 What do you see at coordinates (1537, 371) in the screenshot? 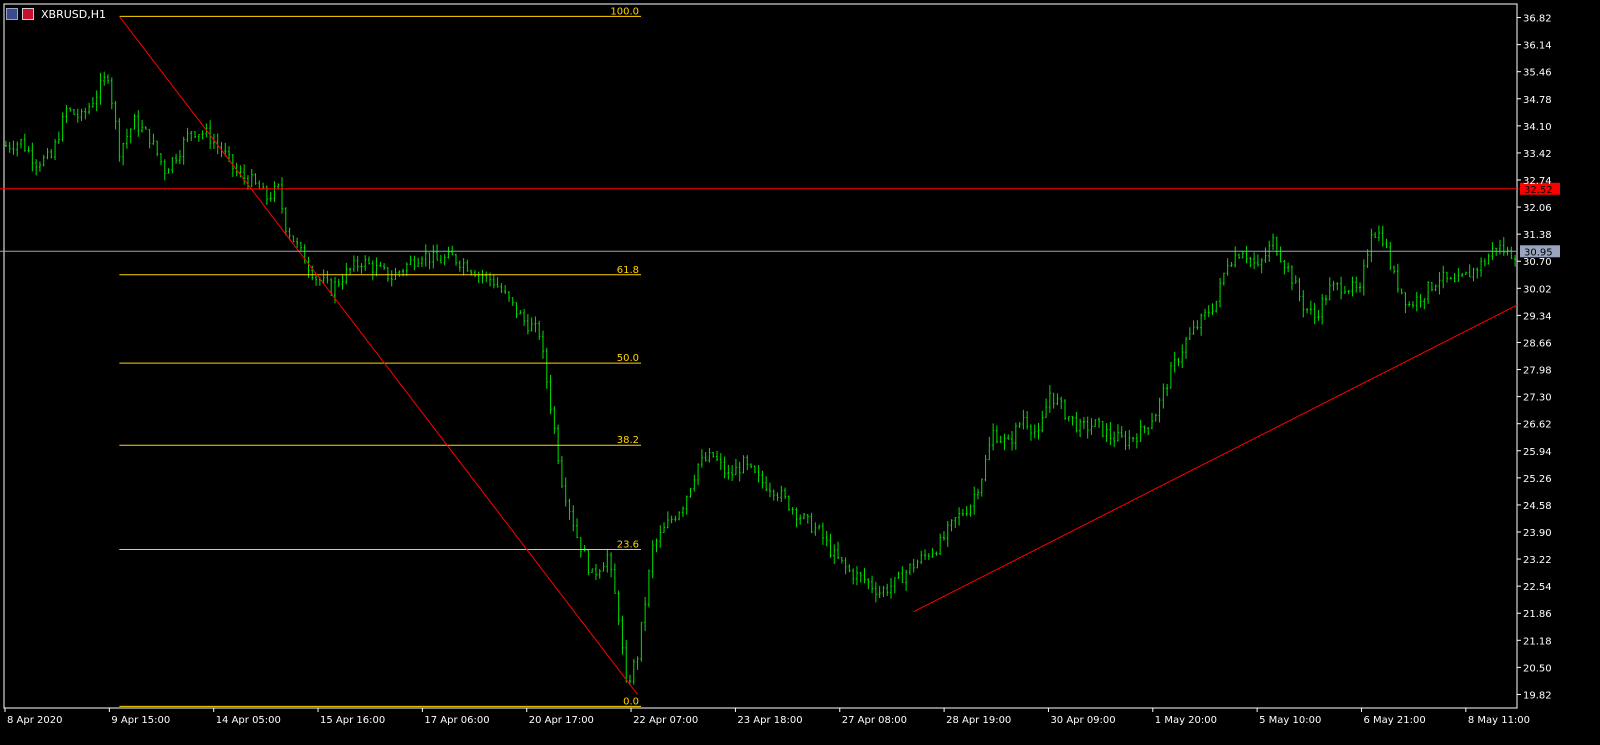
I see `price-tick-label: 27.98` at bounding box center [1537, 371].